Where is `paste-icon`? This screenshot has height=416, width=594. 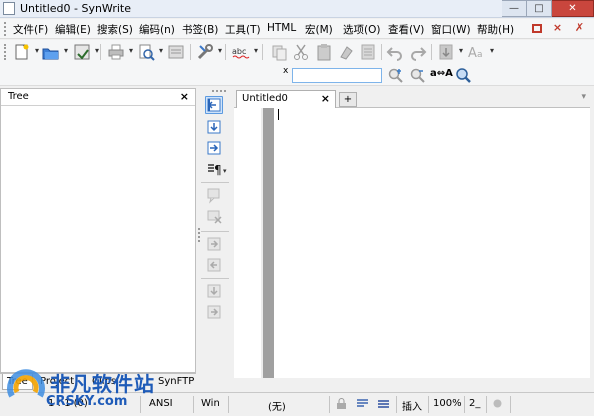
paste-icon is located at coordinates (324, 52).